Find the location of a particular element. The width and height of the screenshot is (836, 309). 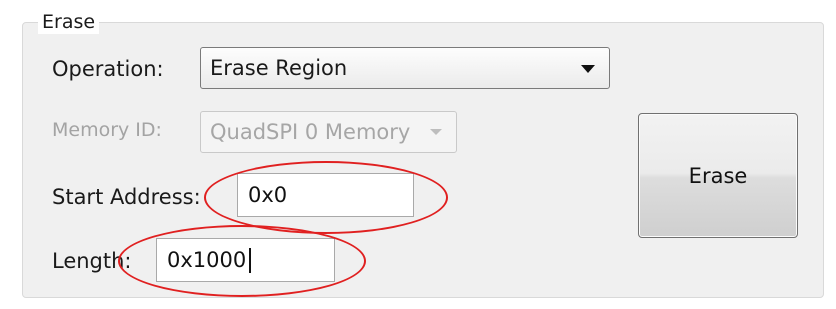

memory-id-label: Memory ID: is located at coordinates (107, 130).